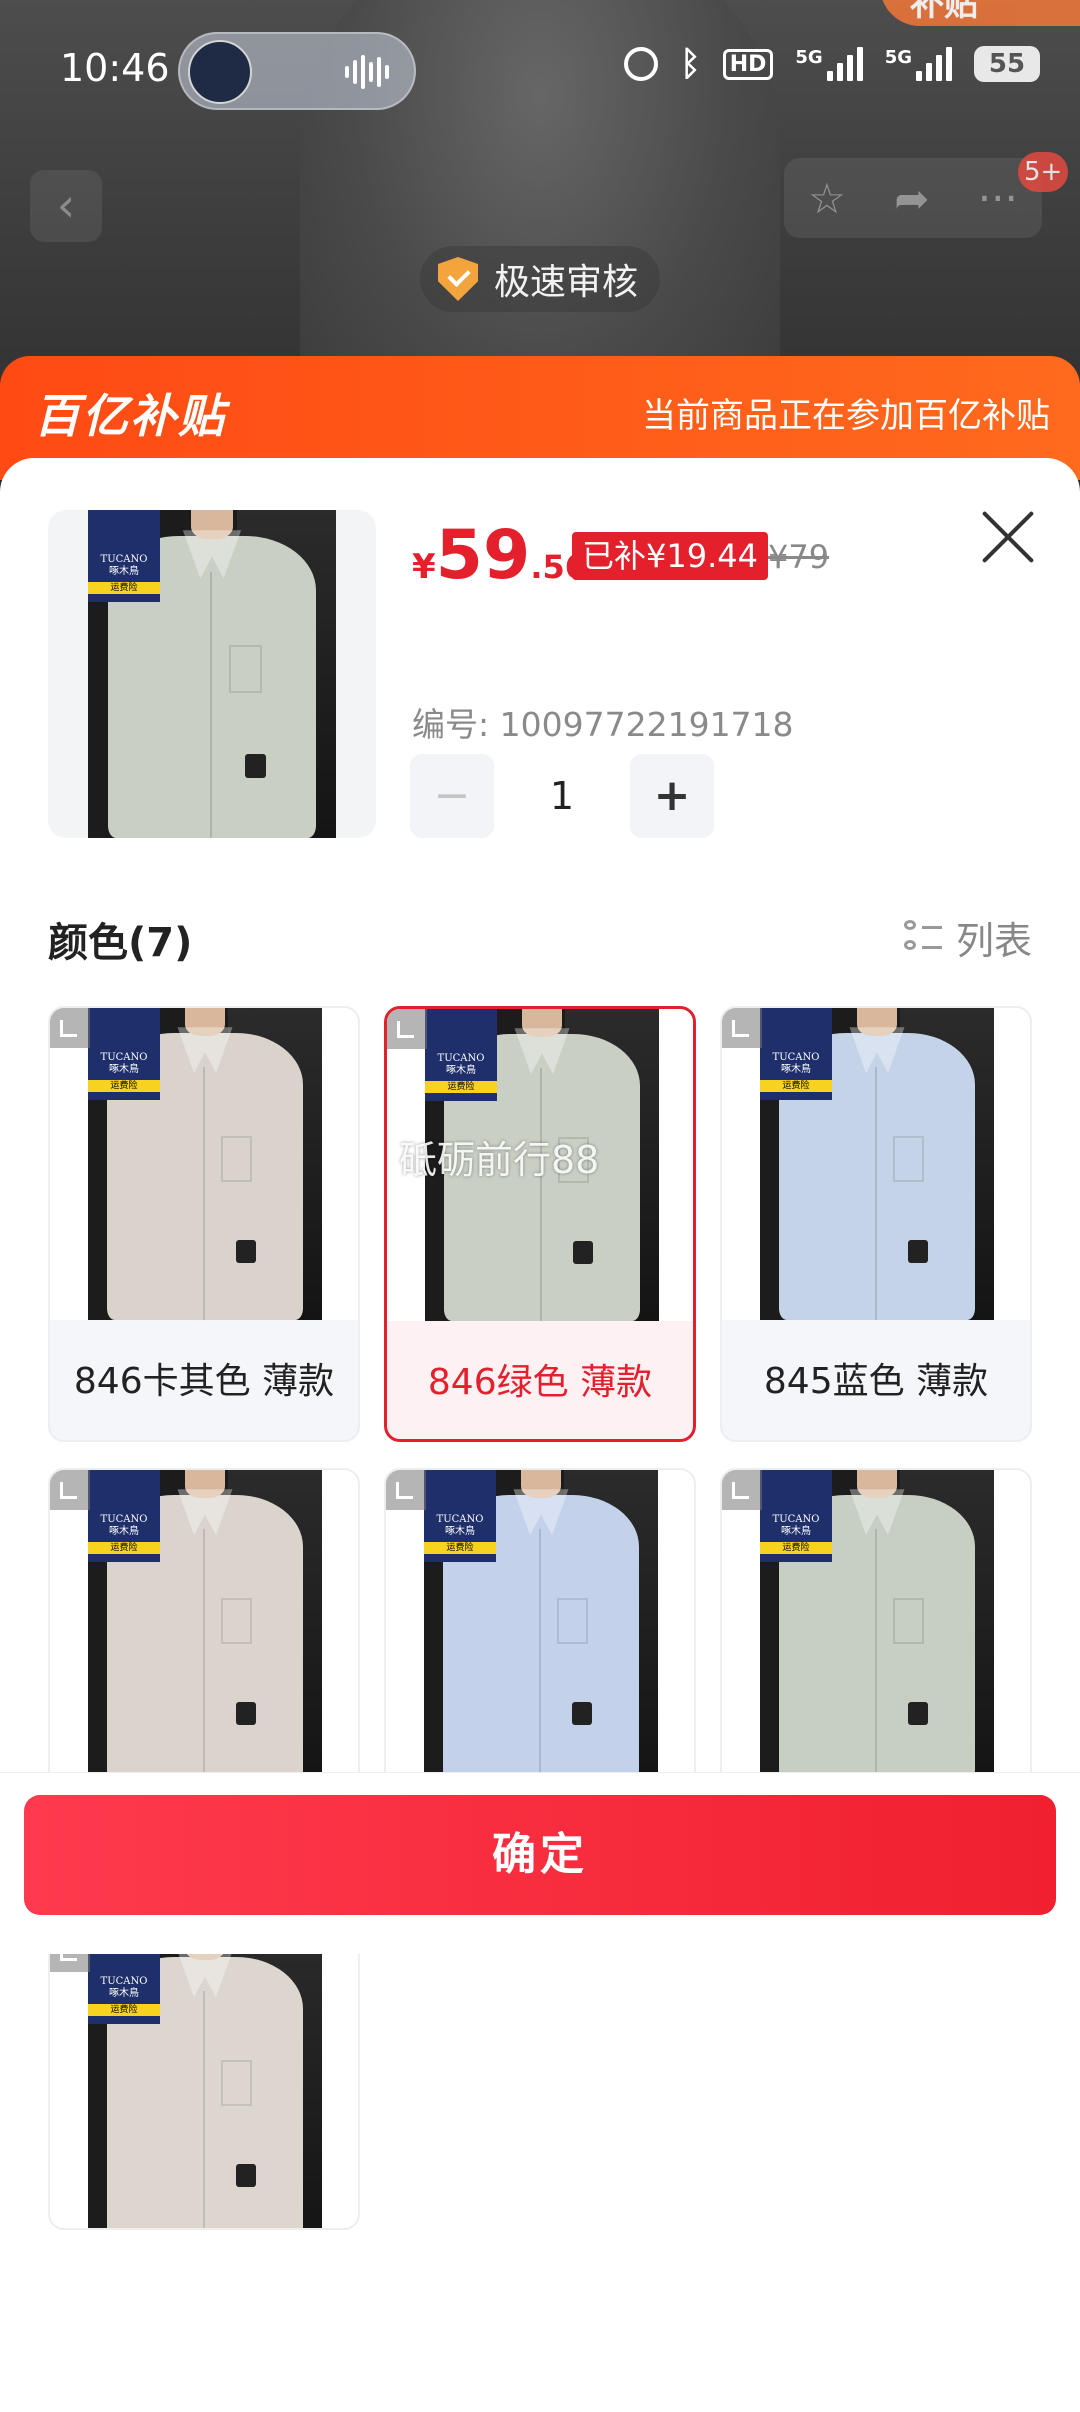  What do you see at coordinates (66, 206) in the screenshot?
I see `back-icon: ‹` at bounding box center [66, 206].